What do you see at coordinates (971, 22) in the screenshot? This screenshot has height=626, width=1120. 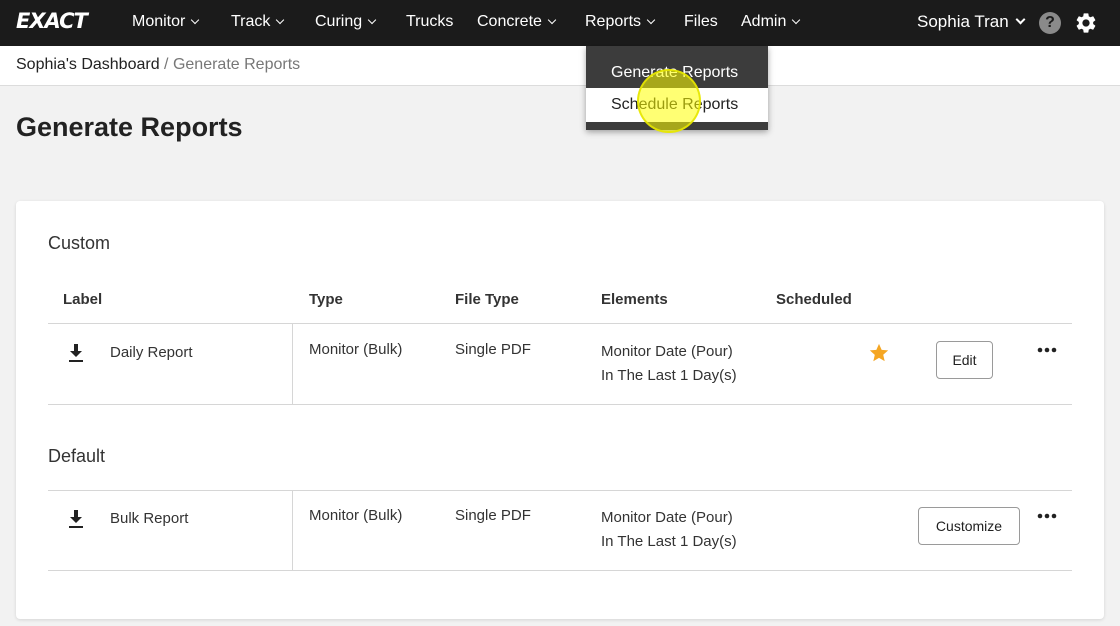 I see `user-menu: Sophia Tran` at bounding box center [971, 22].